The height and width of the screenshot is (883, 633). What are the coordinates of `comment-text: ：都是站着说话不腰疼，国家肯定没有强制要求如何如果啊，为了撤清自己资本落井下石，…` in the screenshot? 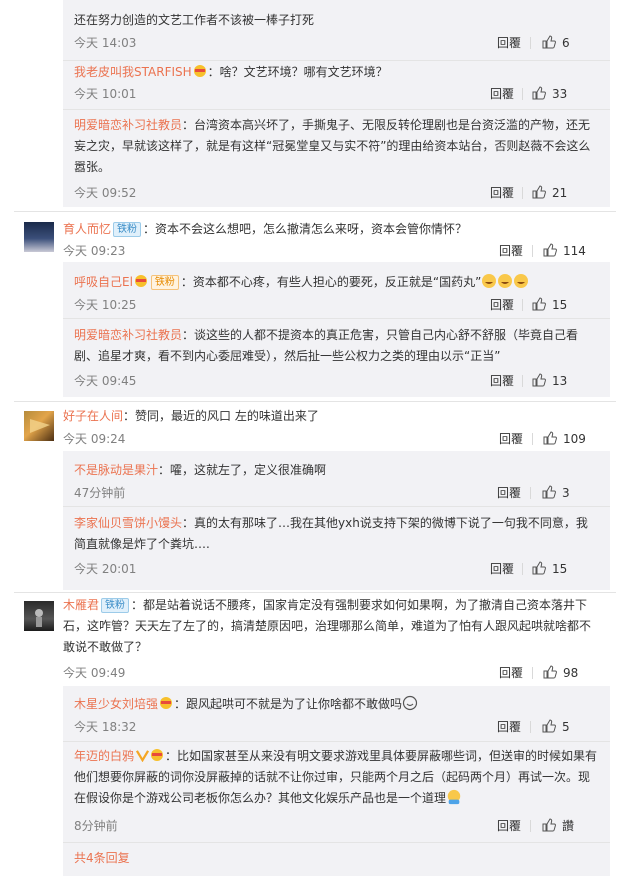 It's located at (327, 626).